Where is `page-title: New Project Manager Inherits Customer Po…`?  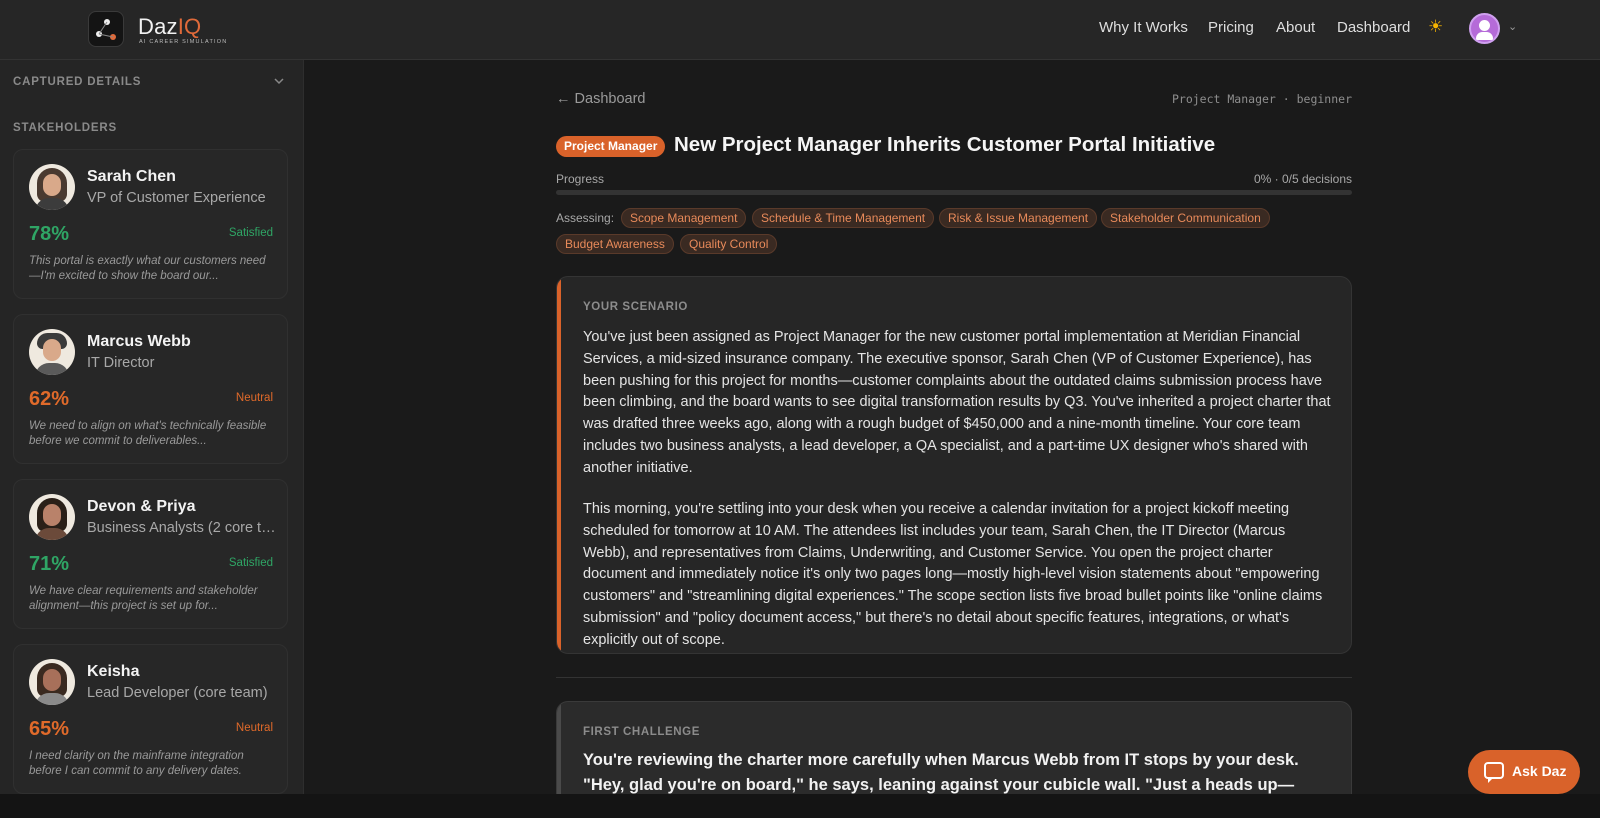 page-title: New Project Manager Inherits Customer Po… is located at coordinates (945, 144).